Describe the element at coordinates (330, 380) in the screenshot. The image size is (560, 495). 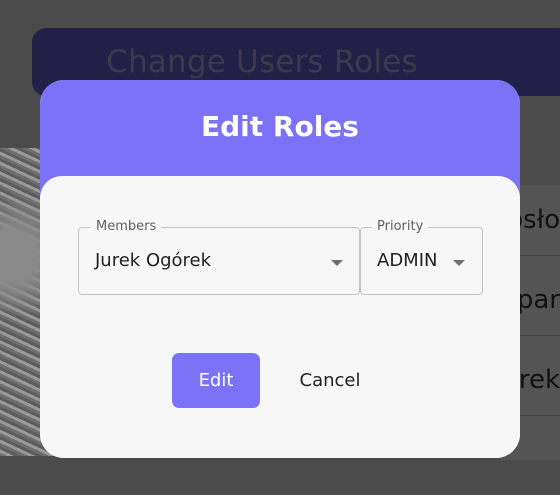
I see `cancel-button: Cancel` at that location.